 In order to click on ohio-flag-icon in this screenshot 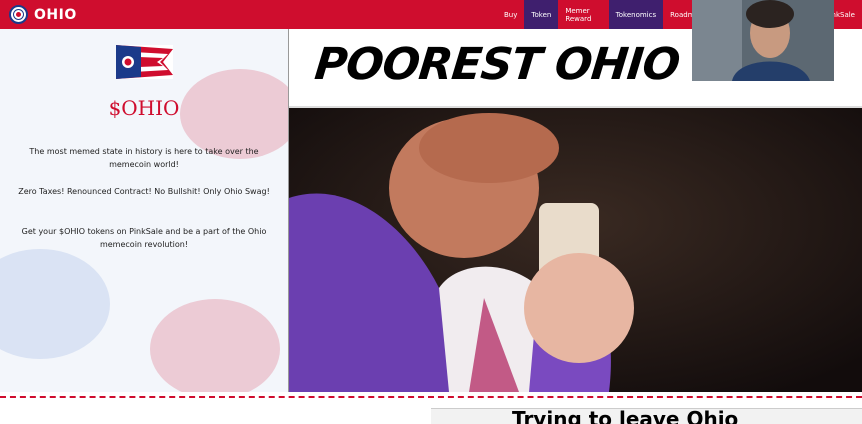, I will do `click(144, 62)`.